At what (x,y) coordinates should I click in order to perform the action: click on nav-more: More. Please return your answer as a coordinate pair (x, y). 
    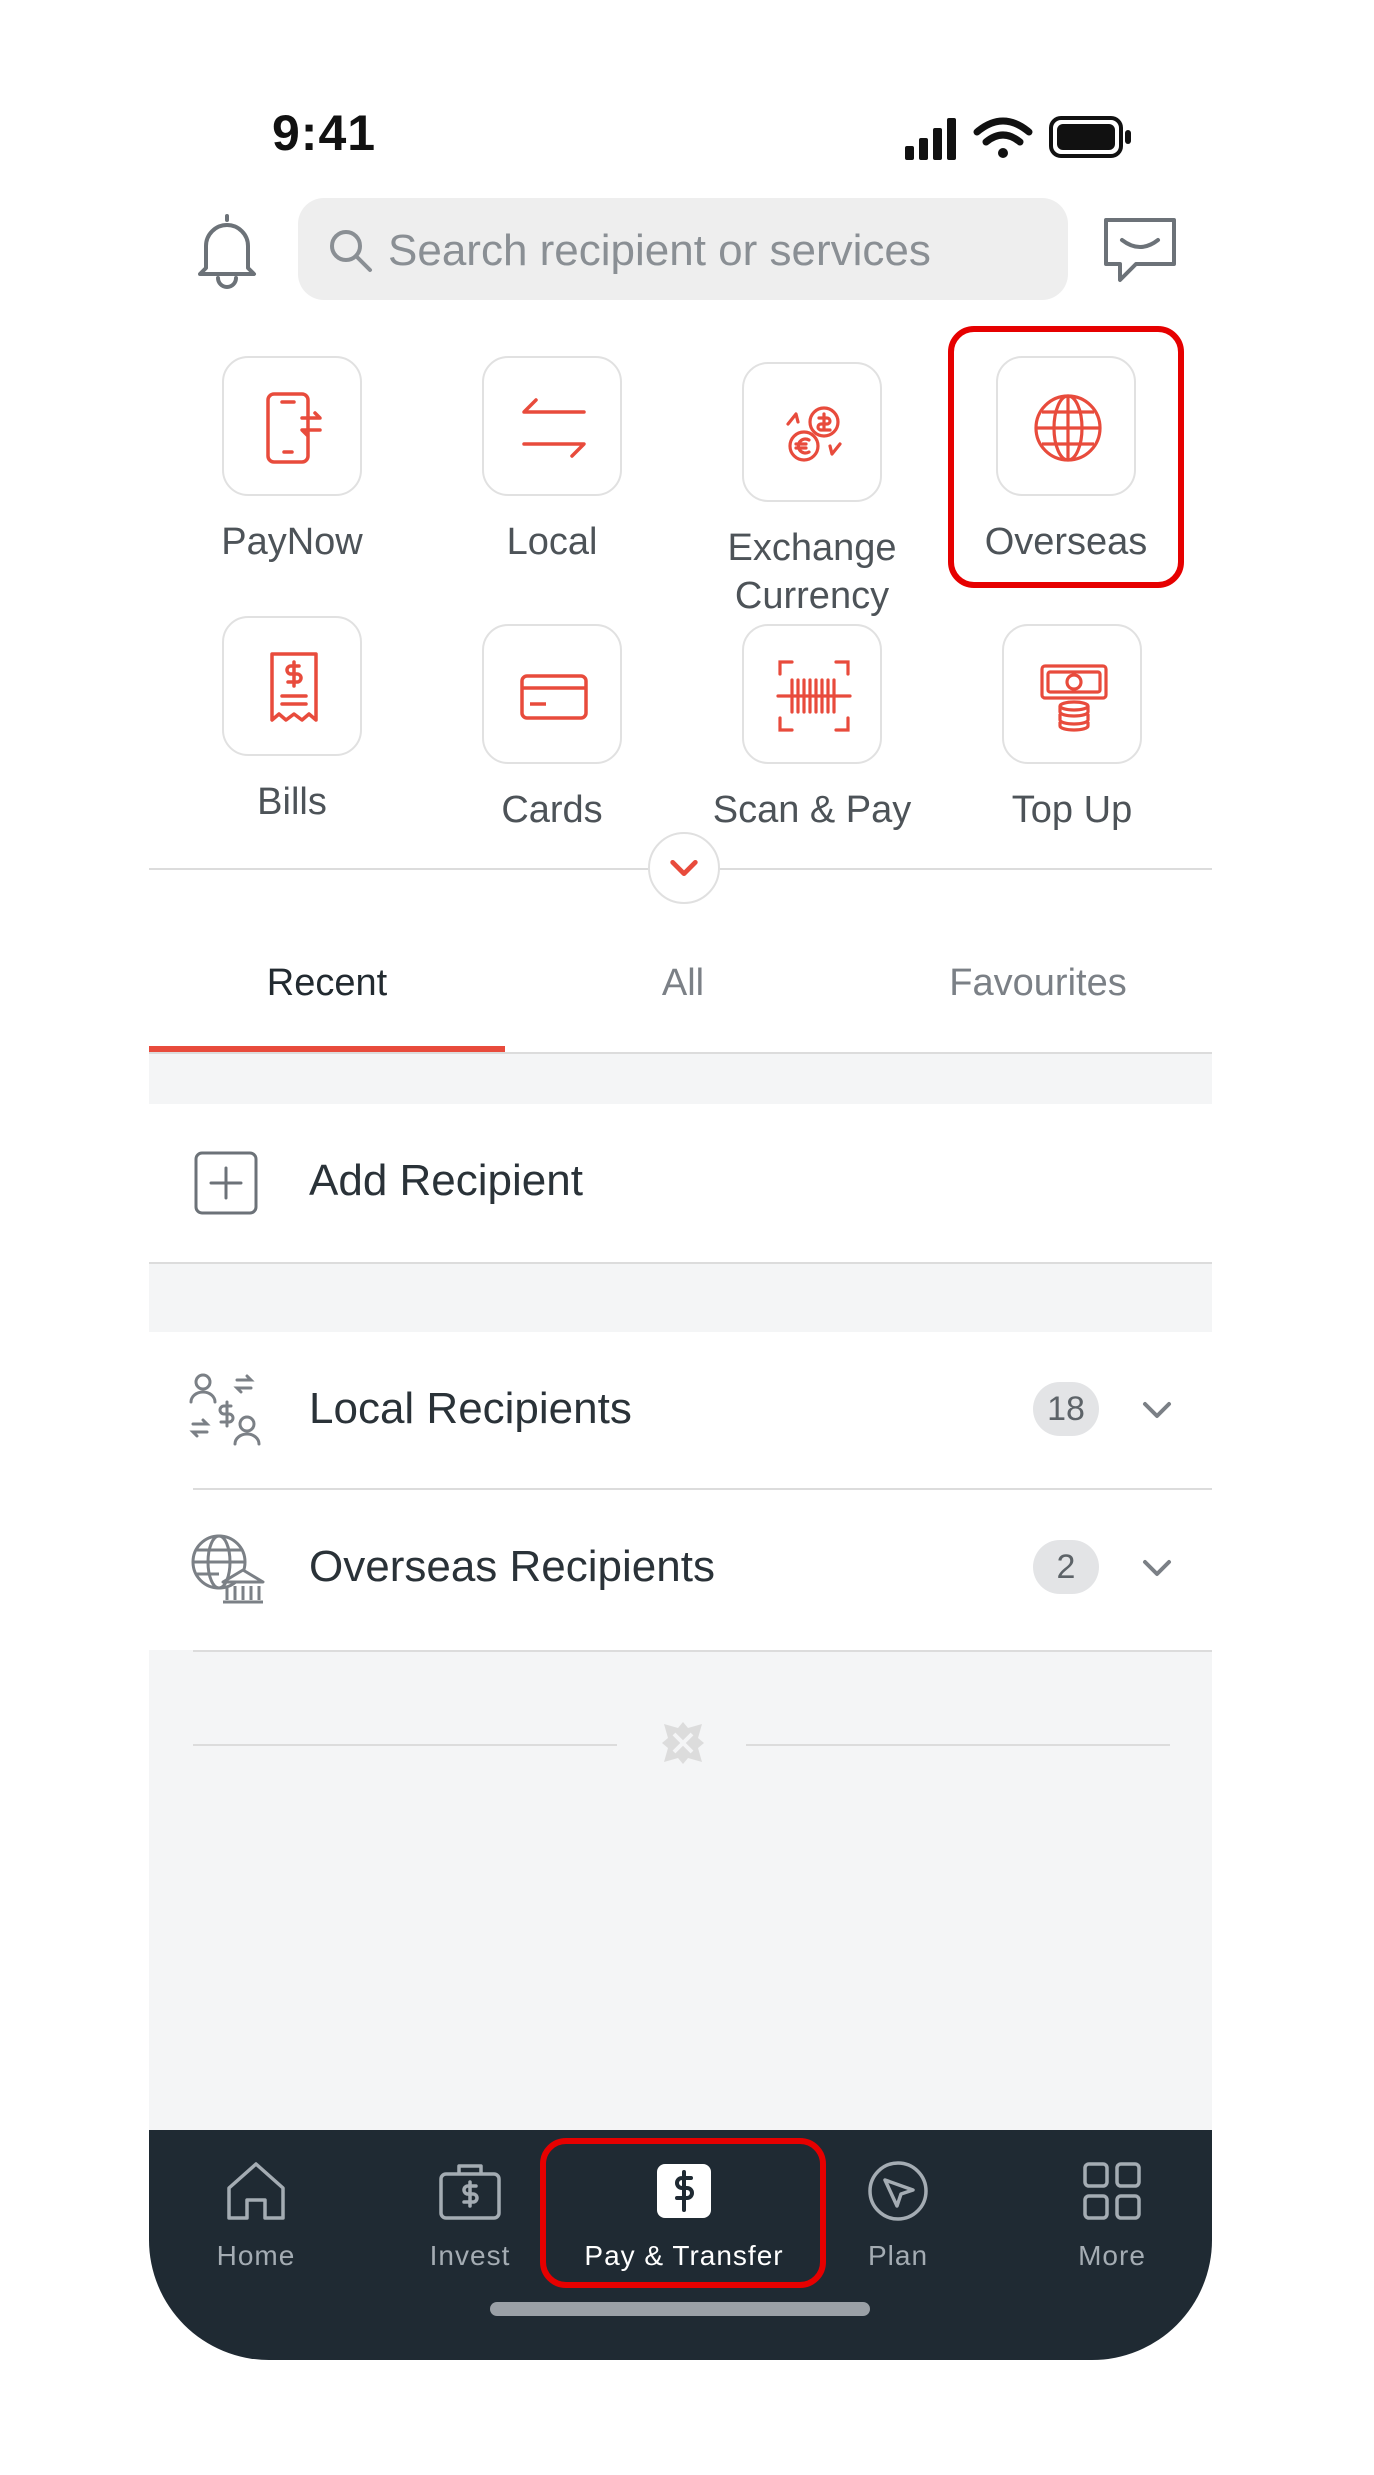
    Looking at the image, I should click on (1112, 2214).